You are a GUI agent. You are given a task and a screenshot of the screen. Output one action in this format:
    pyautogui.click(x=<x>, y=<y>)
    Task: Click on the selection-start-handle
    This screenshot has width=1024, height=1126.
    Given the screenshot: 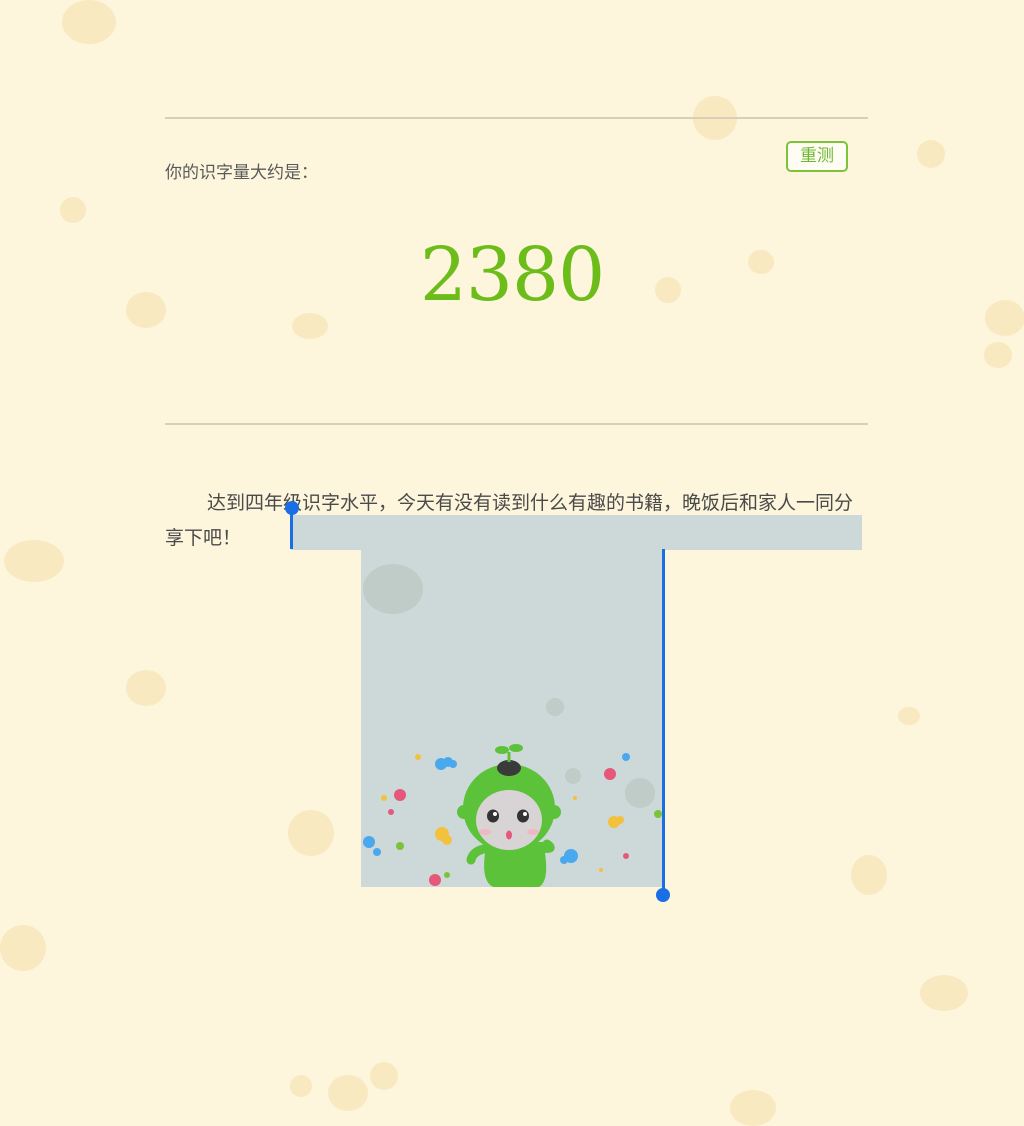 What is the action you would take?
    pyautogui.click(x=291, y=530)
    